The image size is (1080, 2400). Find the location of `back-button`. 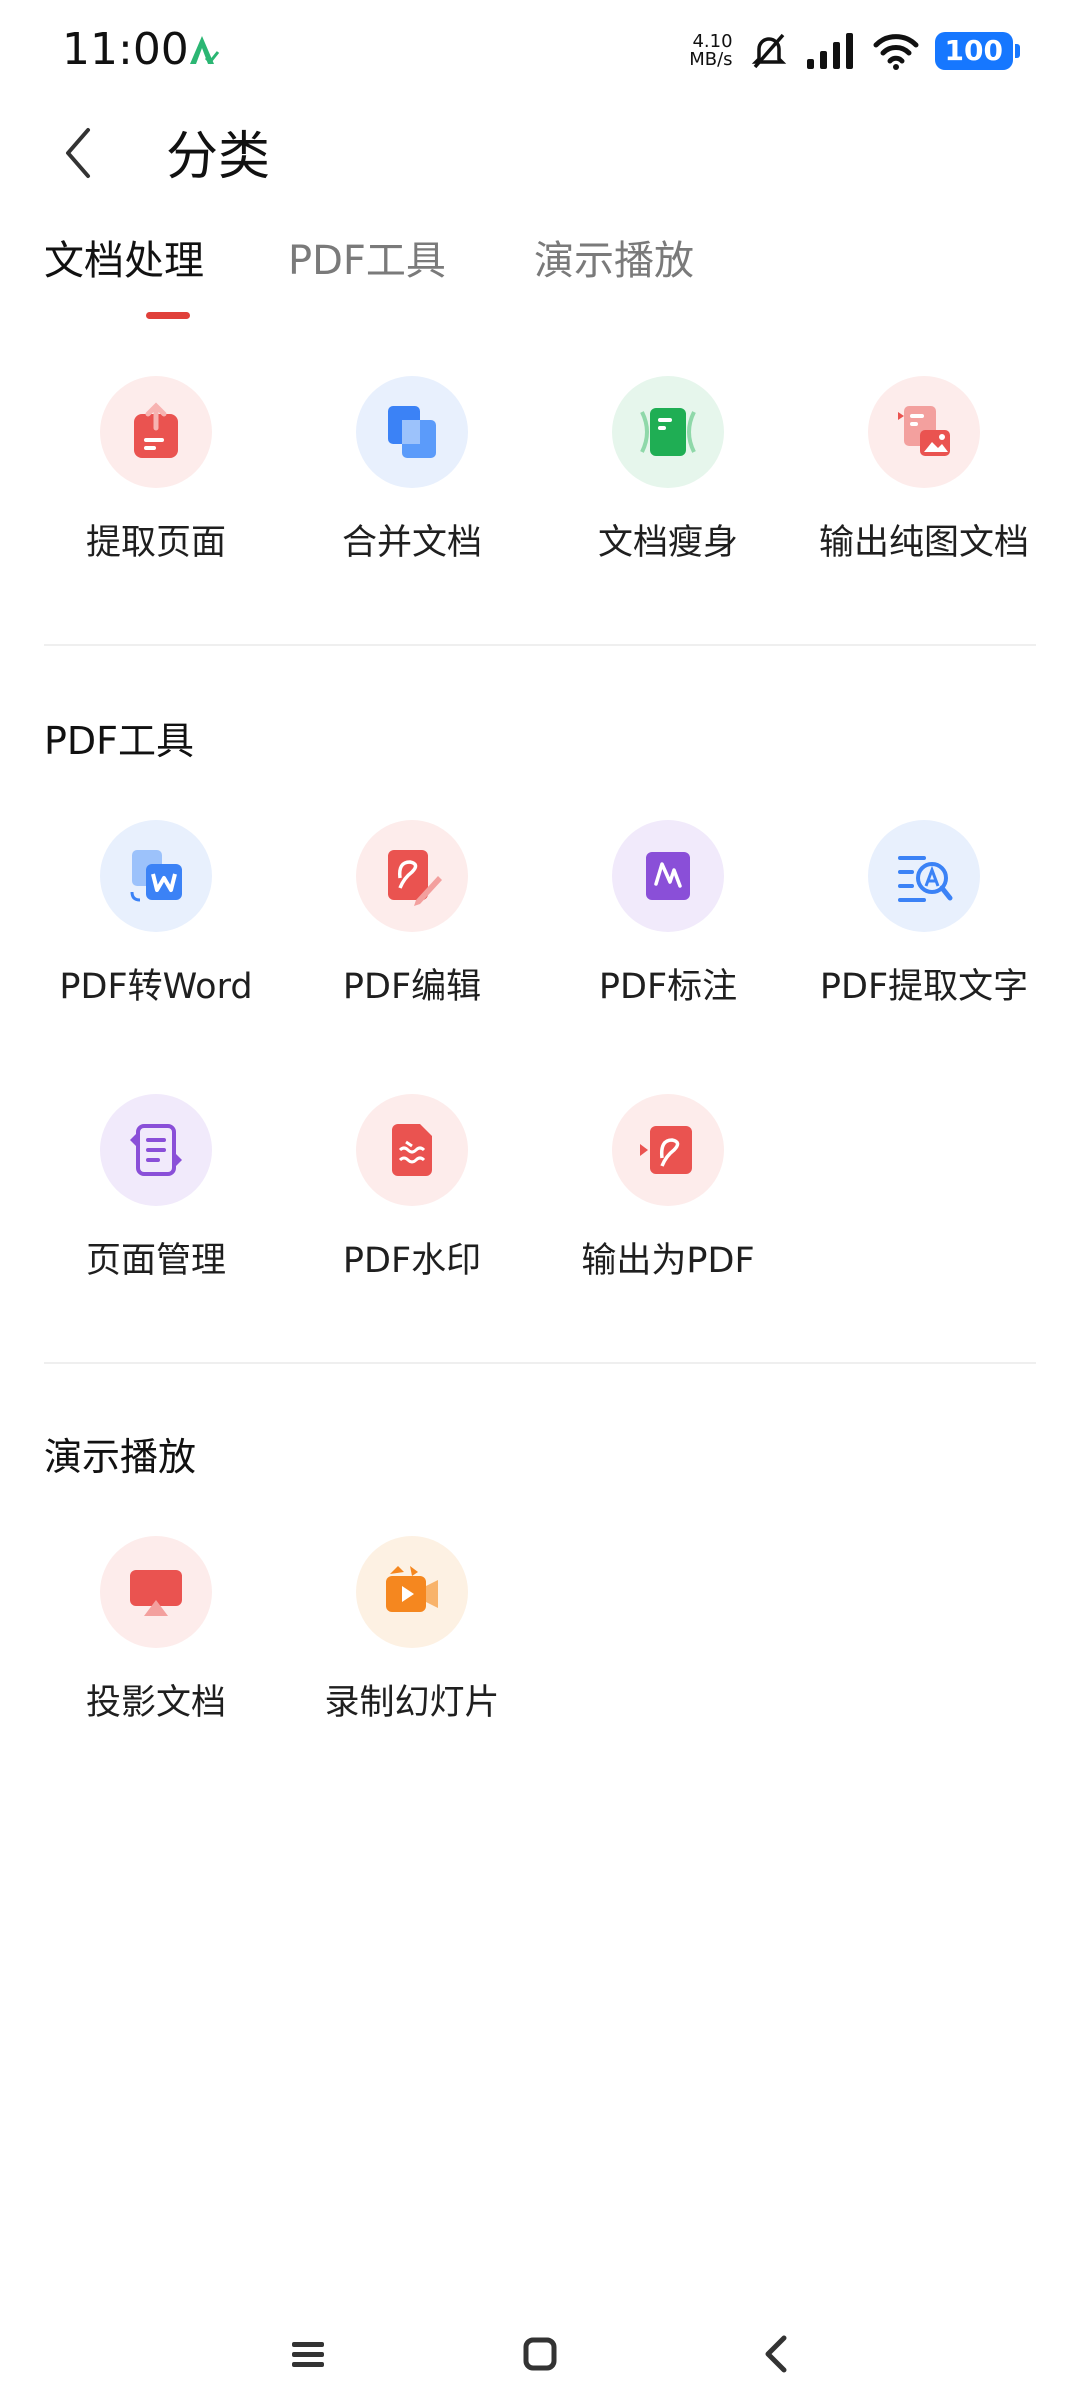

back-button is located at coordinates (81, 153).